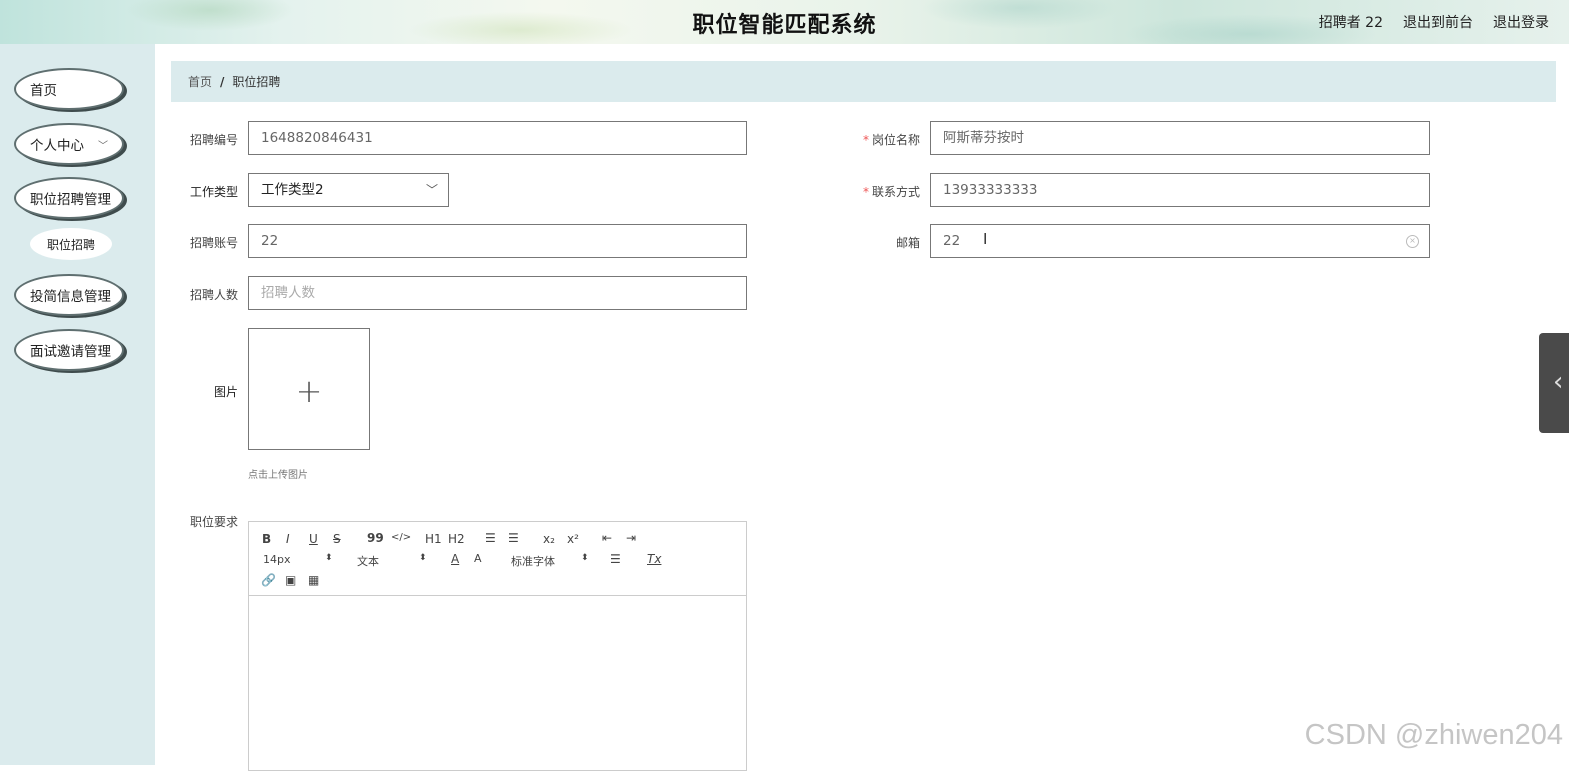 The image size is (1569, 771). Describe the element at coordinates (313, 580) in the screenshot. I see `video-icon: ▦` at that location.